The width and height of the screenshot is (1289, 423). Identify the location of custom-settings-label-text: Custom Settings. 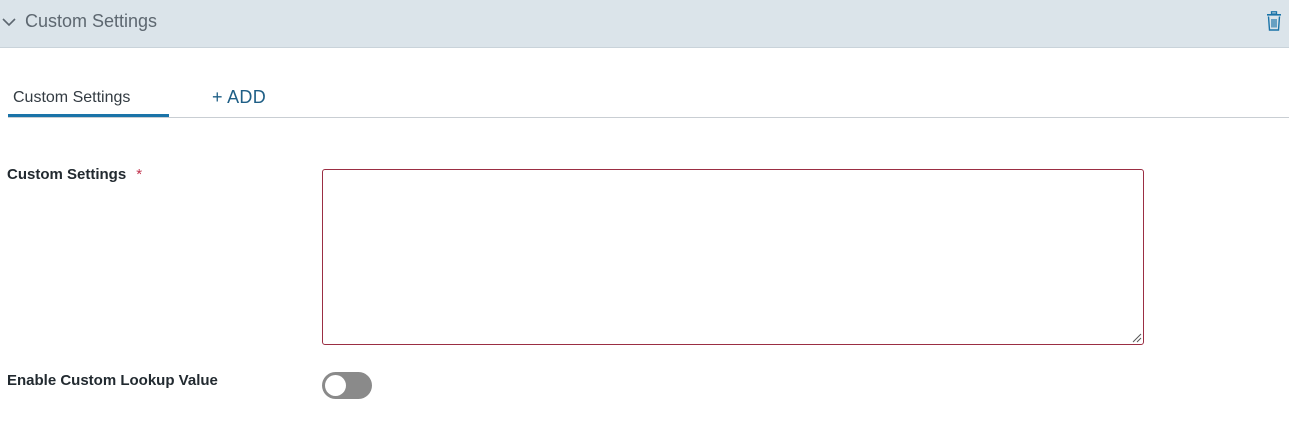
(67, 174).